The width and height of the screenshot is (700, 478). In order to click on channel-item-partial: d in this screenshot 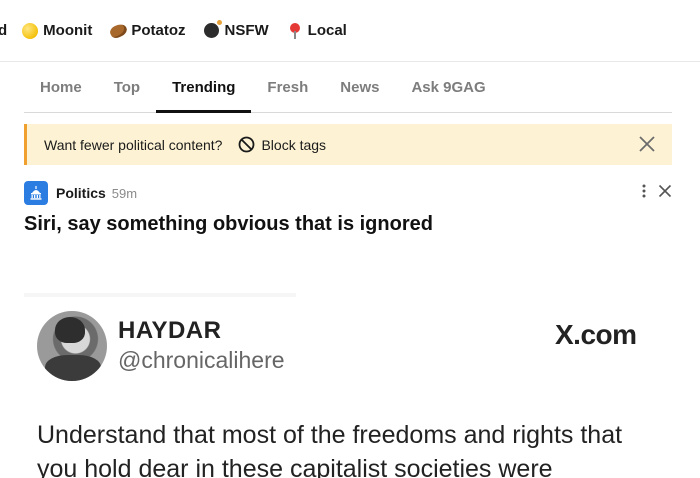, I will do `click(3, 30)`.